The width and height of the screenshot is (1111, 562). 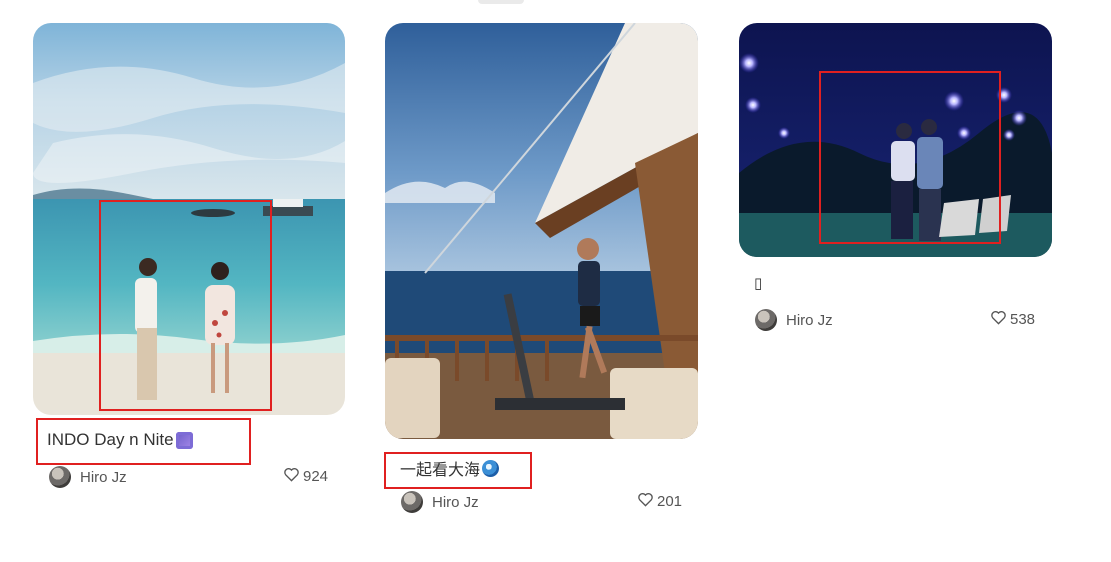 I want to click on post-title-text: ▯, so click(x=758, y=283).